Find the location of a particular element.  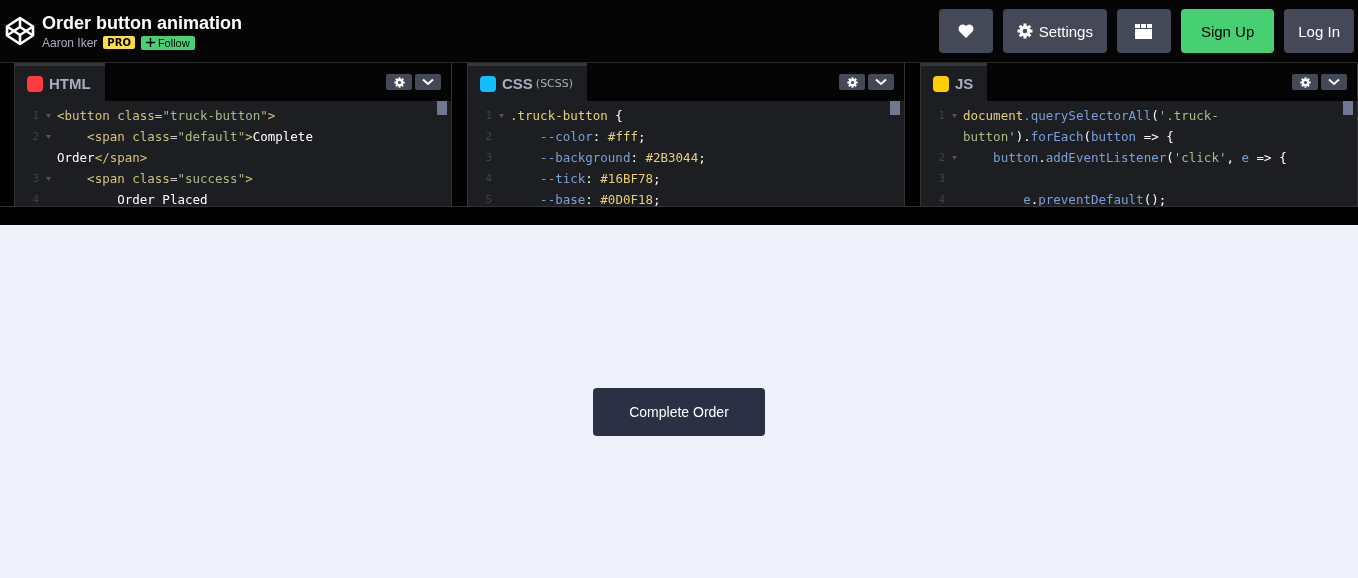

code-line: button.addEventListener('click', e => { is located at coordinates (1139, 157).